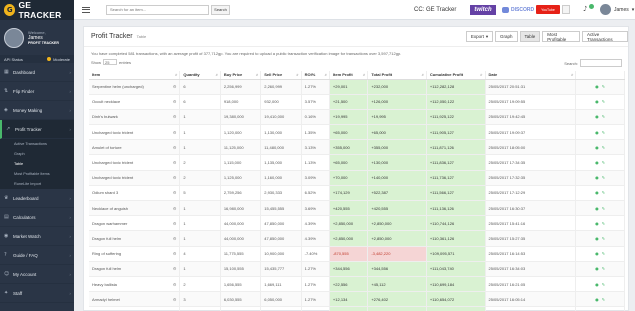 The image size is (635, 311). Describe the element at coordinates (37, 164) in the screenshot. I see `subnav-item-table: Table` at that location.